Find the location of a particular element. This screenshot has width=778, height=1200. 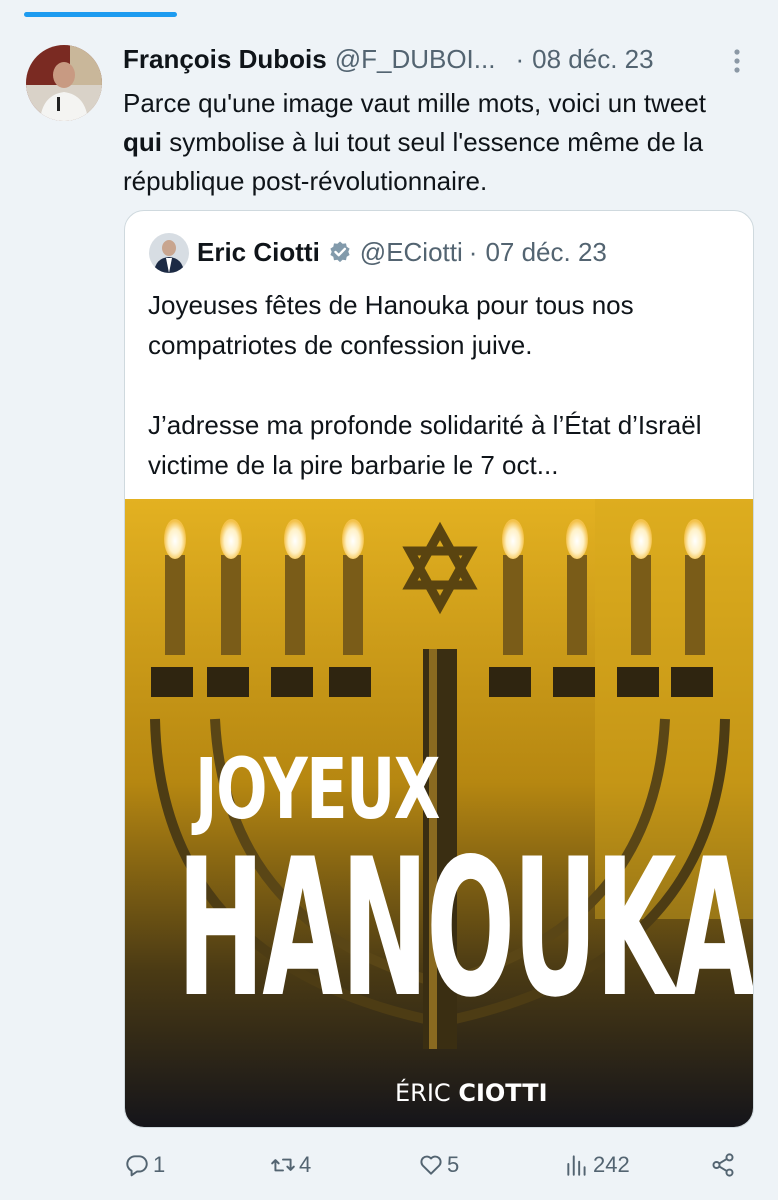

view-count: 242 is located at coordinates (611, 1164).